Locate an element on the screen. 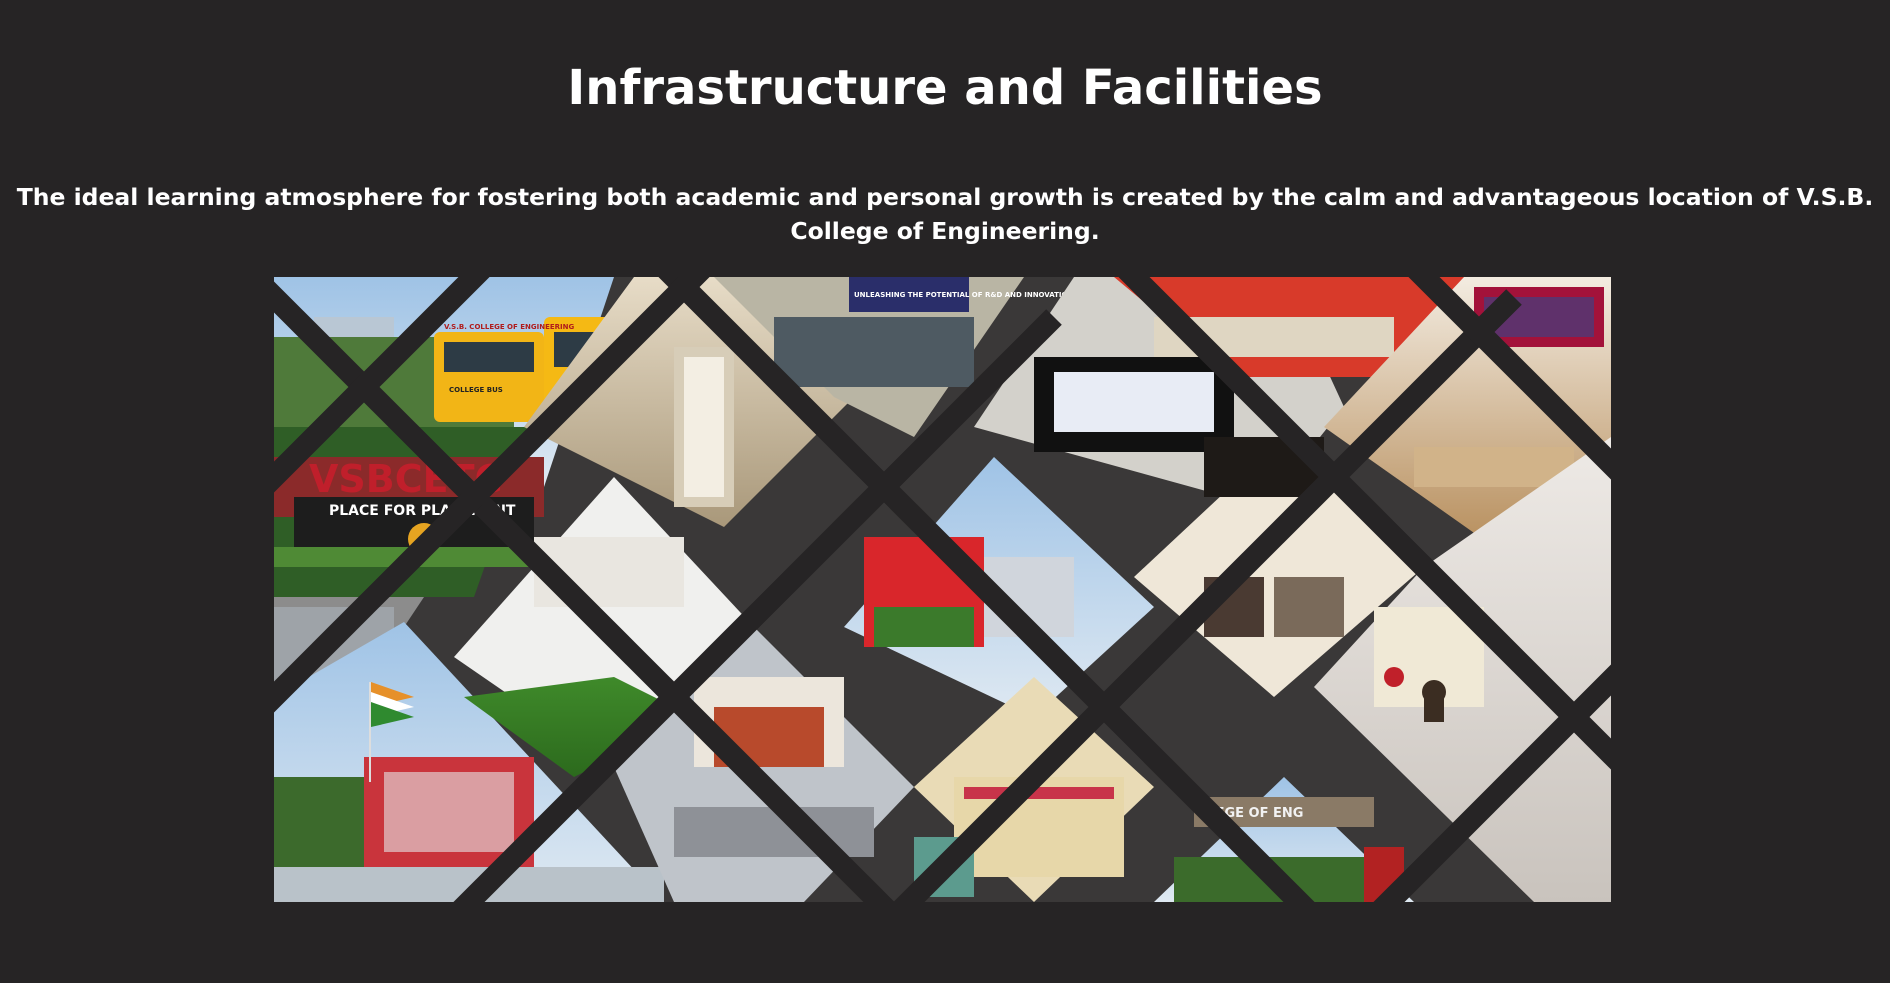  bus-header: V.S.B. COLLEGE OF ENGINEERING is located at coordinates (509, 327).